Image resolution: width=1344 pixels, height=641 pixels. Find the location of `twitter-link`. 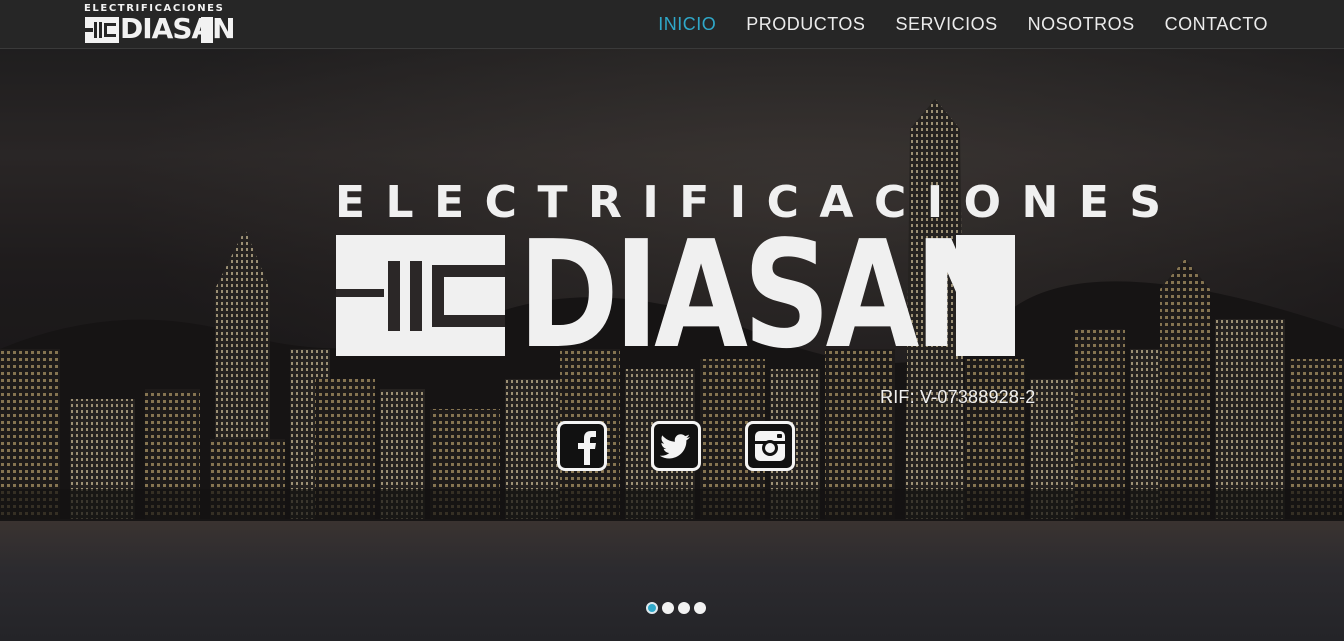

twitter-link is located at coordinates (676, 446).